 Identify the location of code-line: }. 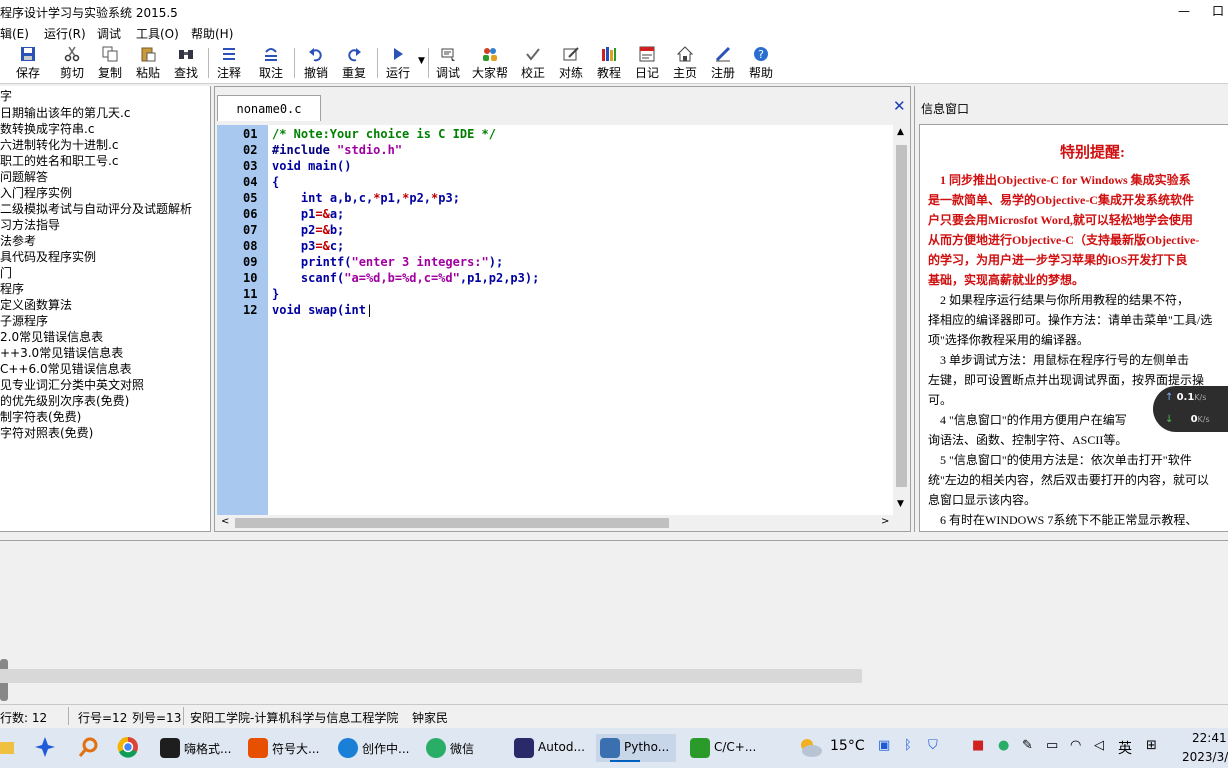
(275, 294).